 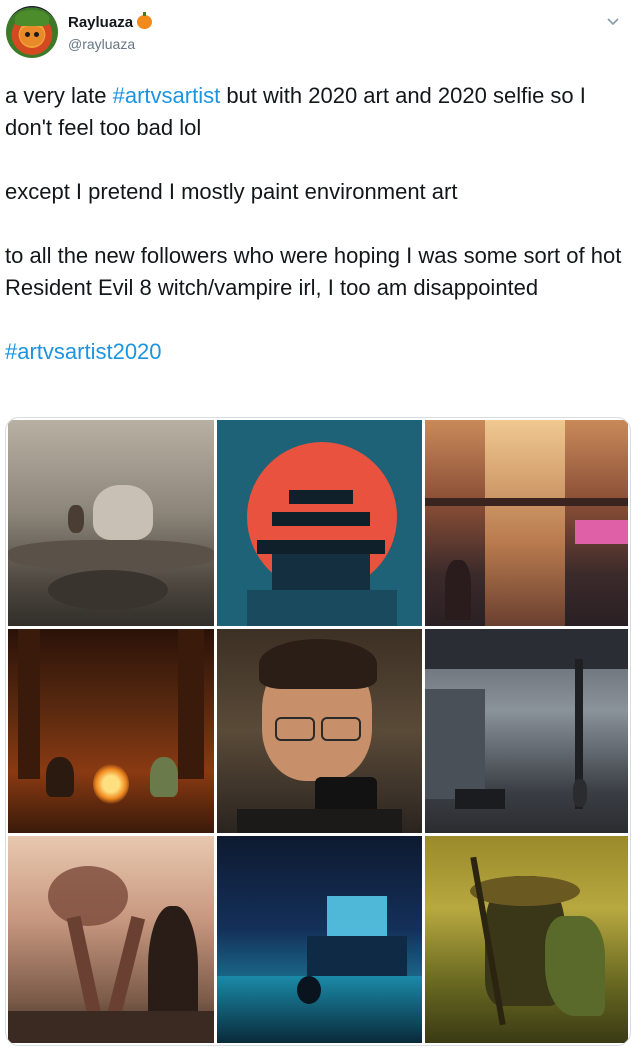 I want to click on avatar, so click(x=32, y=32).